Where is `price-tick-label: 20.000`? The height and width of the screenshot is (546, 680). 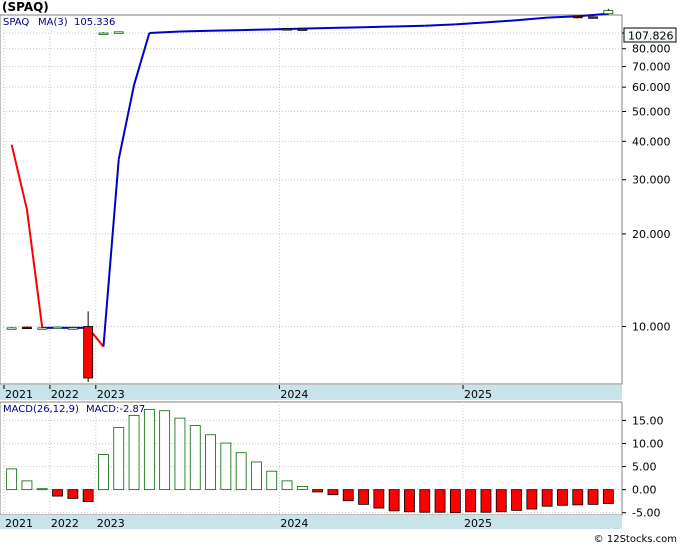
price-tick-label: 20.000 is located at coordinates (651, 234).